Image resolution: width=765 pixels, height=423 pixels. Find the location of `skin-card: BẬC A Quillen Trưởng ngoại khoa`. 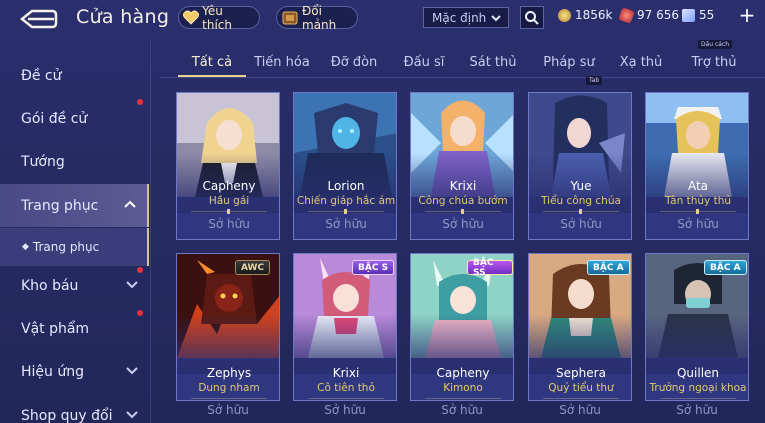

skin-card: BẬC A Quillen Trưởng ngoại khoa is located at coordinates (697, 327).